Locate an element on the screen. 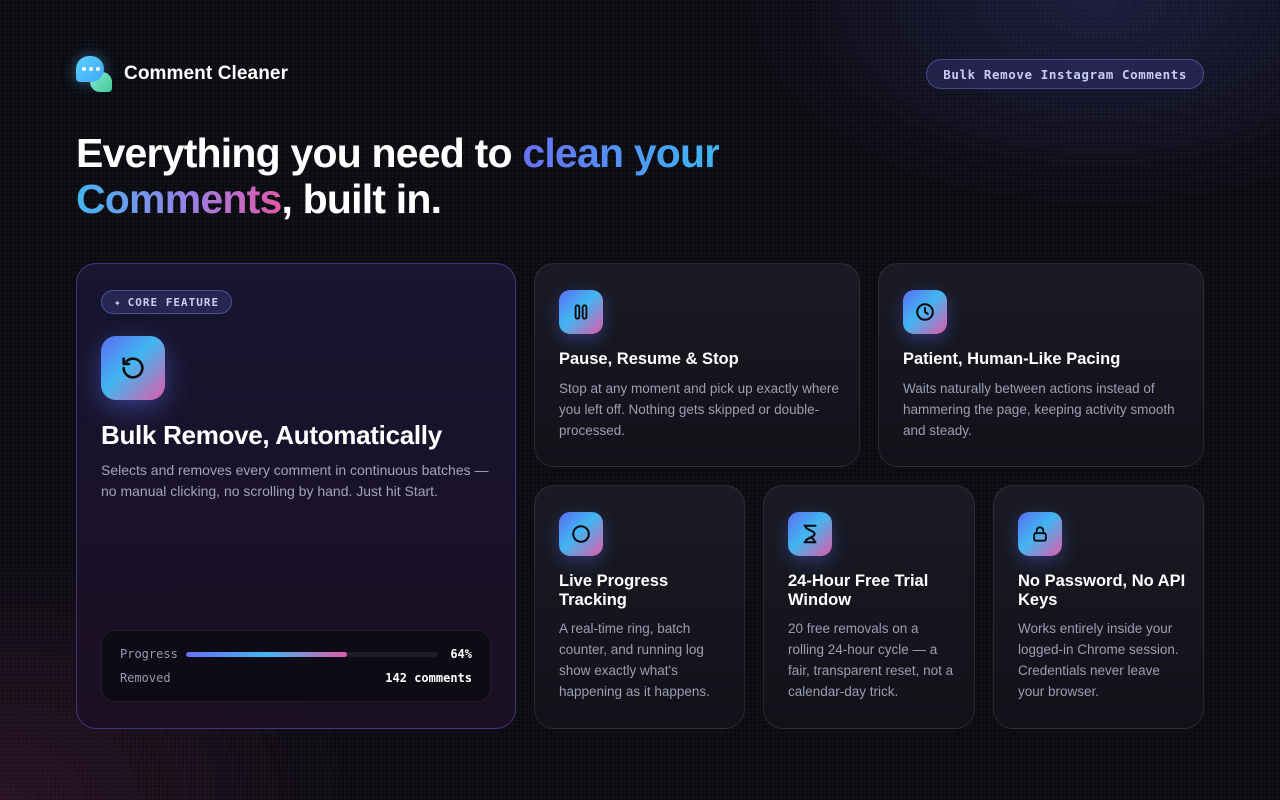  core-feature-badge: ✦ CORE FEATURE is located at coordinates (167, 302).